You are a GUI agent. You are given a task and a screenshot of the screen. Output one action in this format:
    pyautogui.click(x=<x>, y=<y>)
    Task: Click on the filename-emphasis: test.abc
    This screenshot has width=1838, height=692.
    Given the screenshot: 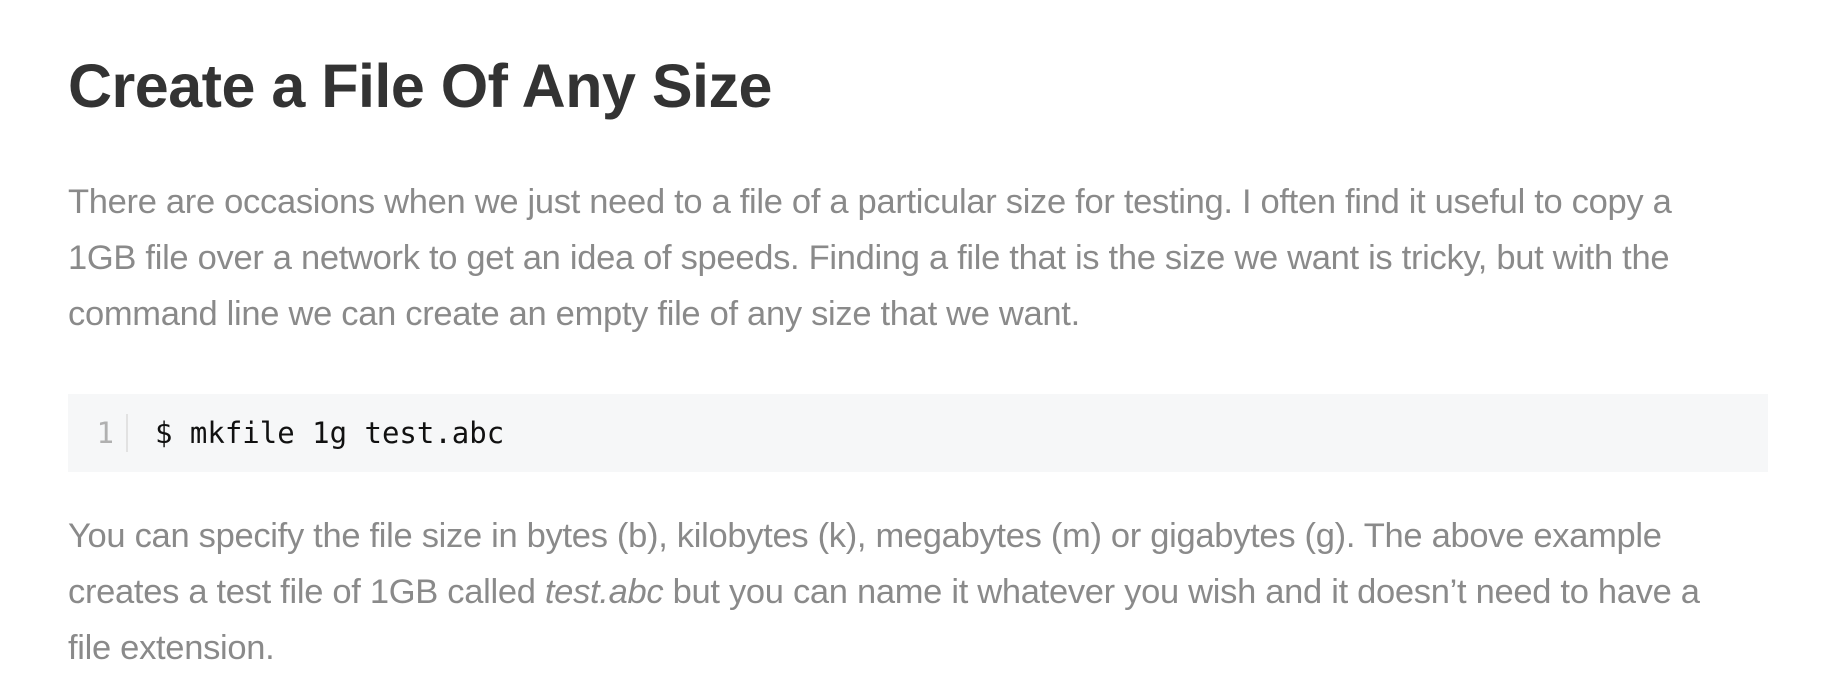 What is the action you would take?
    pyautogui.click(x=604, y=592)
    